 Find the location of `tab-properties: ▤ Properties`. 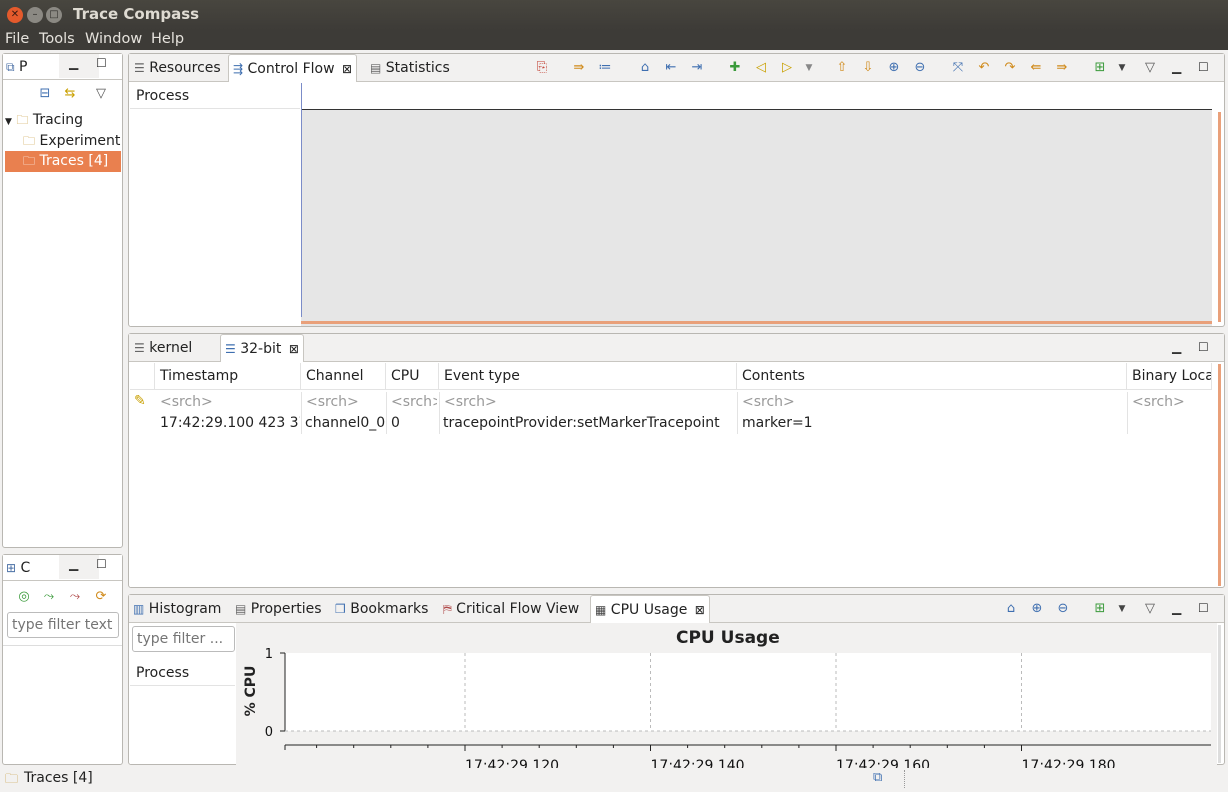

tab-properties: ▤ Properties is located at coordinates (278, 609).